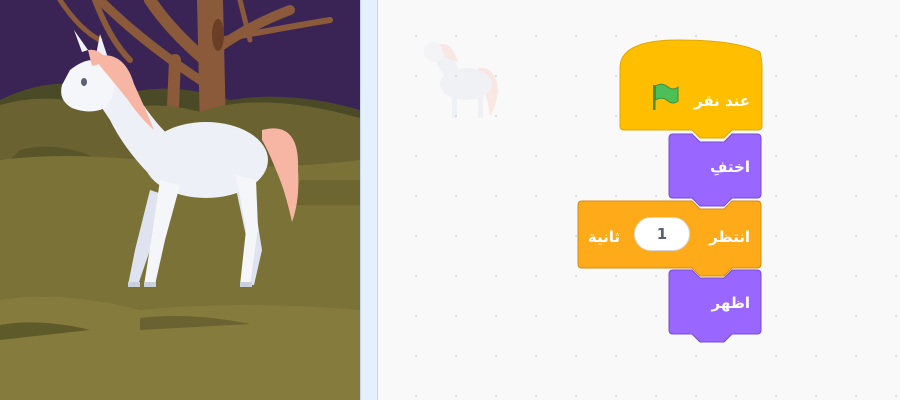  I want to click on when-flag-clicked-label: عند نقر, so click(721, 101).